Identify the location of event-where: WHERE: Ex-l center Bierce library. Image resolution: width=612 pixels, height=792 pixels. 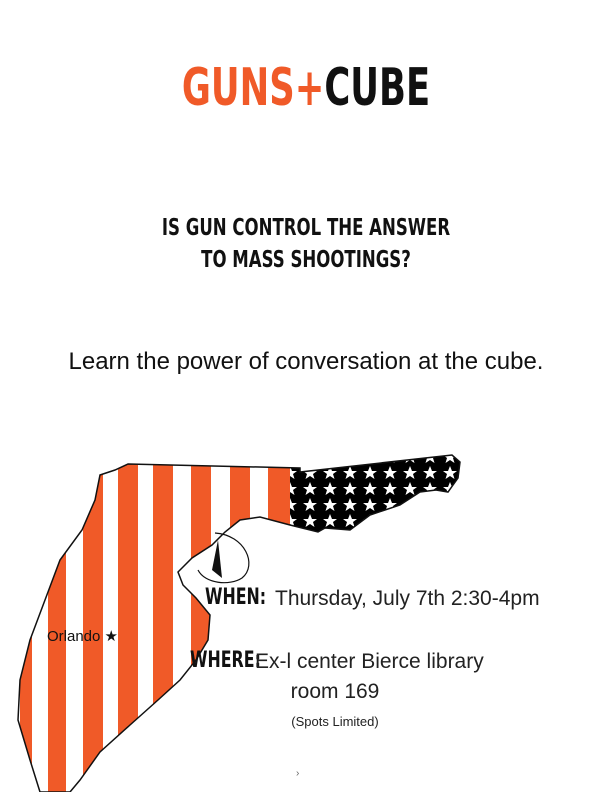
(337, 660).